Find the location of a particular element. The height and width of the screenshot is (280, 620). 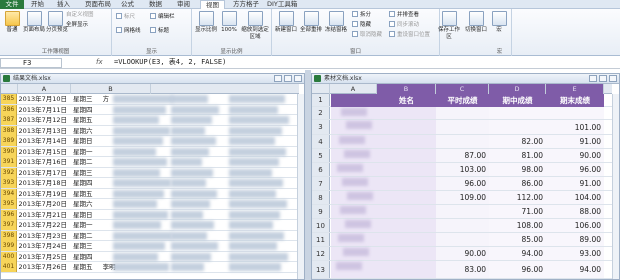

row-number: 8 is located at coordinates (321, 197).